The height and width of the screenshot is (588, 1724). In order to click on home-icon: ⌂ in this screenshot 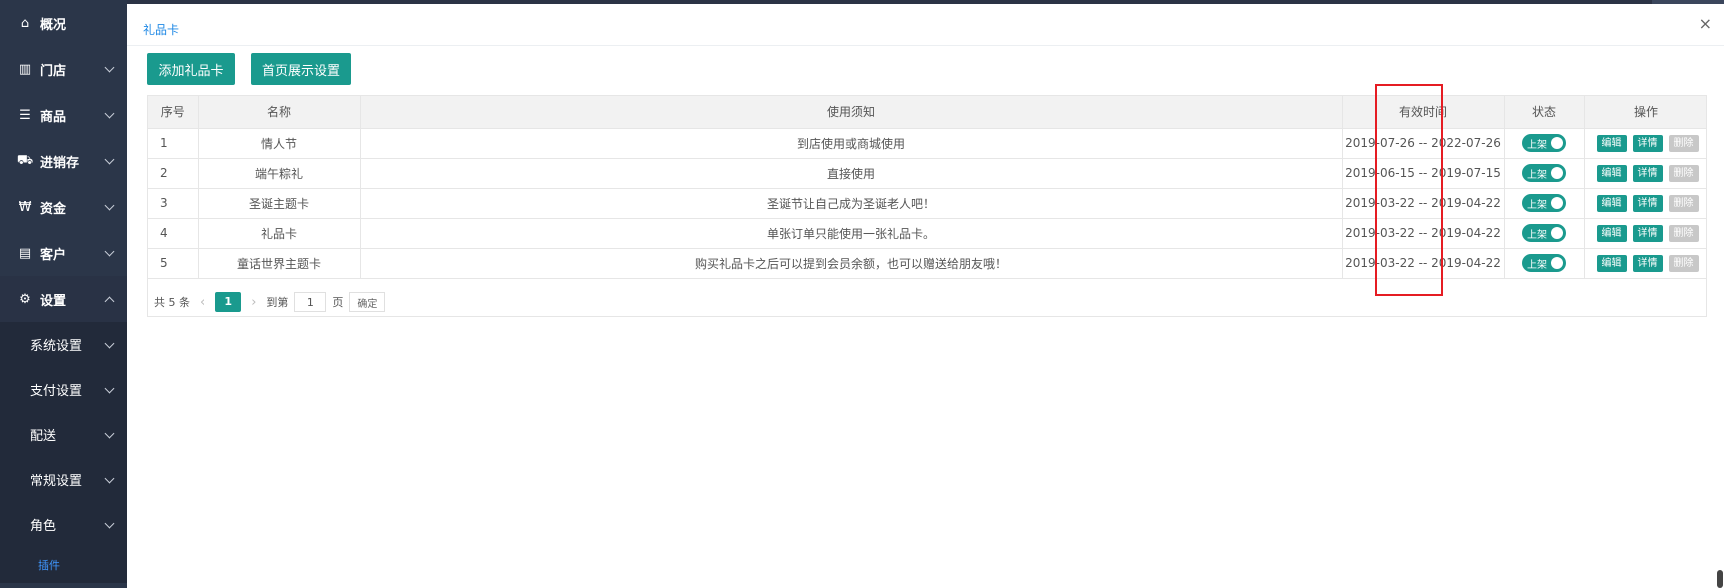, I will do `click(25, 23)`.